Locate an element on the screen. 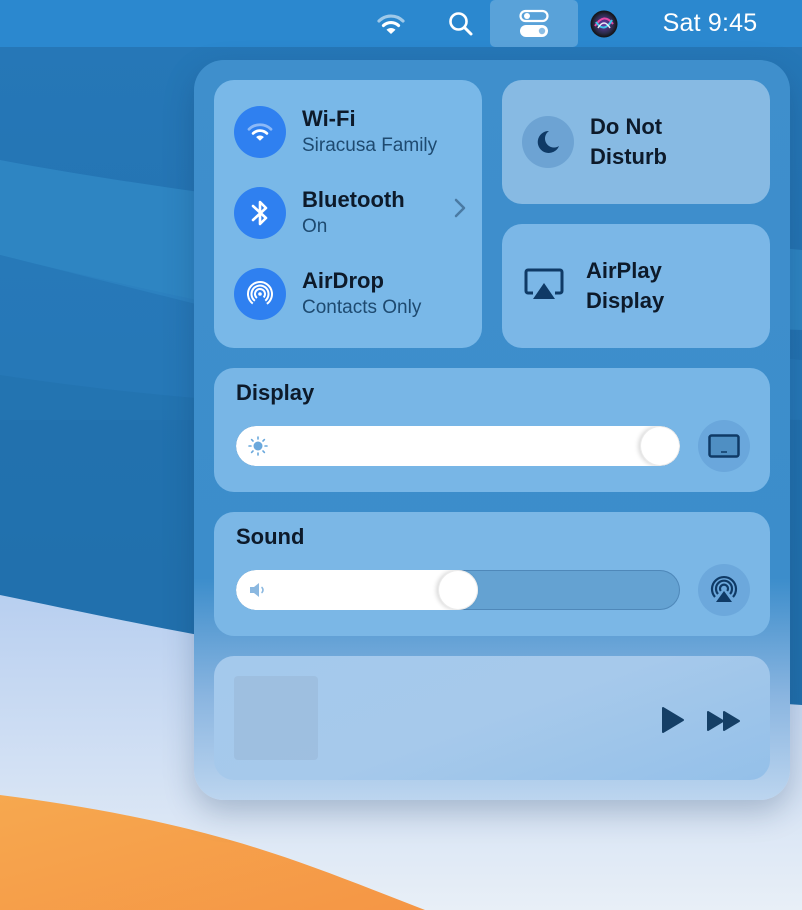 The image size is (802, 910). airplay-display-tile: AirPlay Display is located at coordinates (636, 286).